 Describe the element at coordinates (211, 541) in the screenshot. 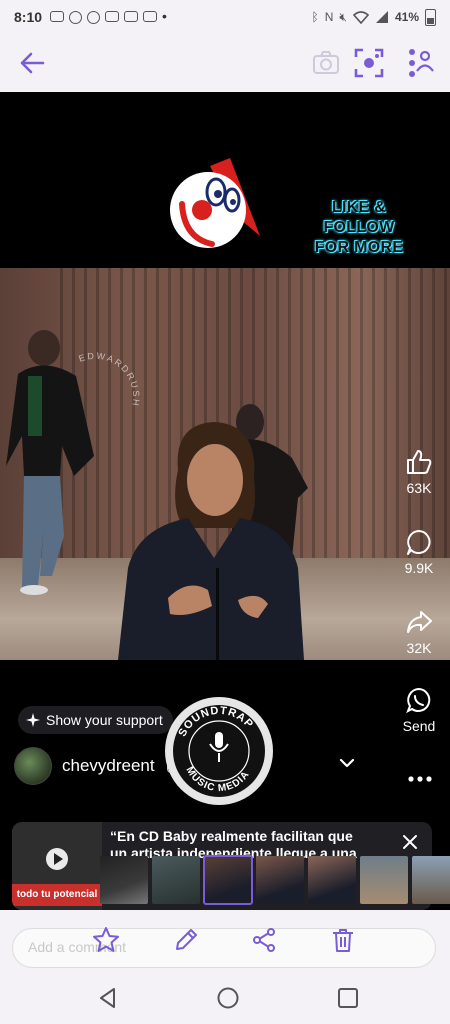

I see `speaker-person` at that location.